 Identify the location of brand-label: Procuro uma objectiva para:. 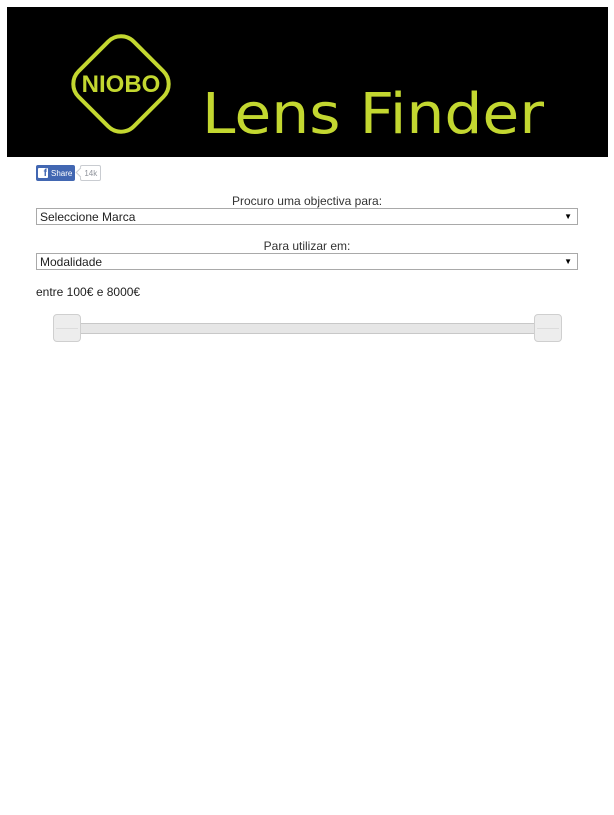
(307, 201).